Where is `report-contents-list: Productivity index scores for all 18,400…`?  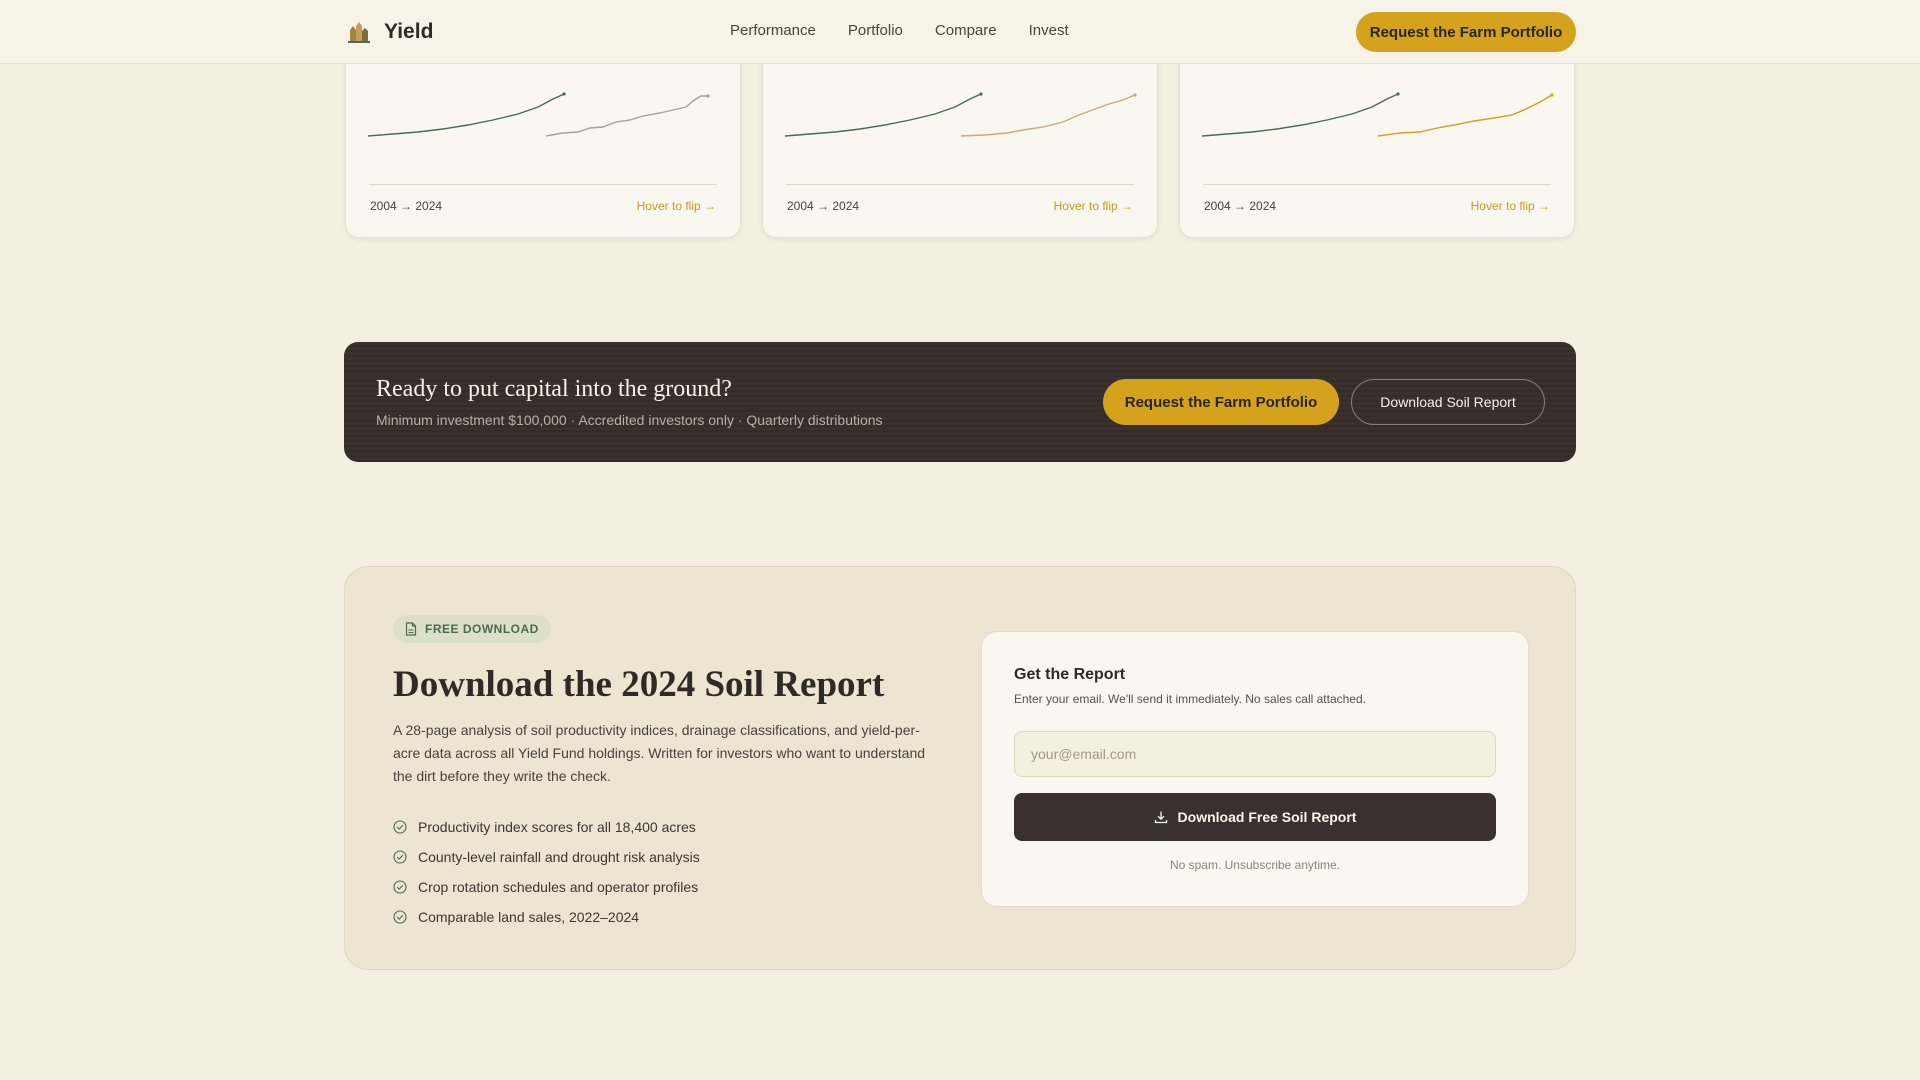 report-contents-list: Productivity index scores for all 18,400… is located at coordinates (546, 872).